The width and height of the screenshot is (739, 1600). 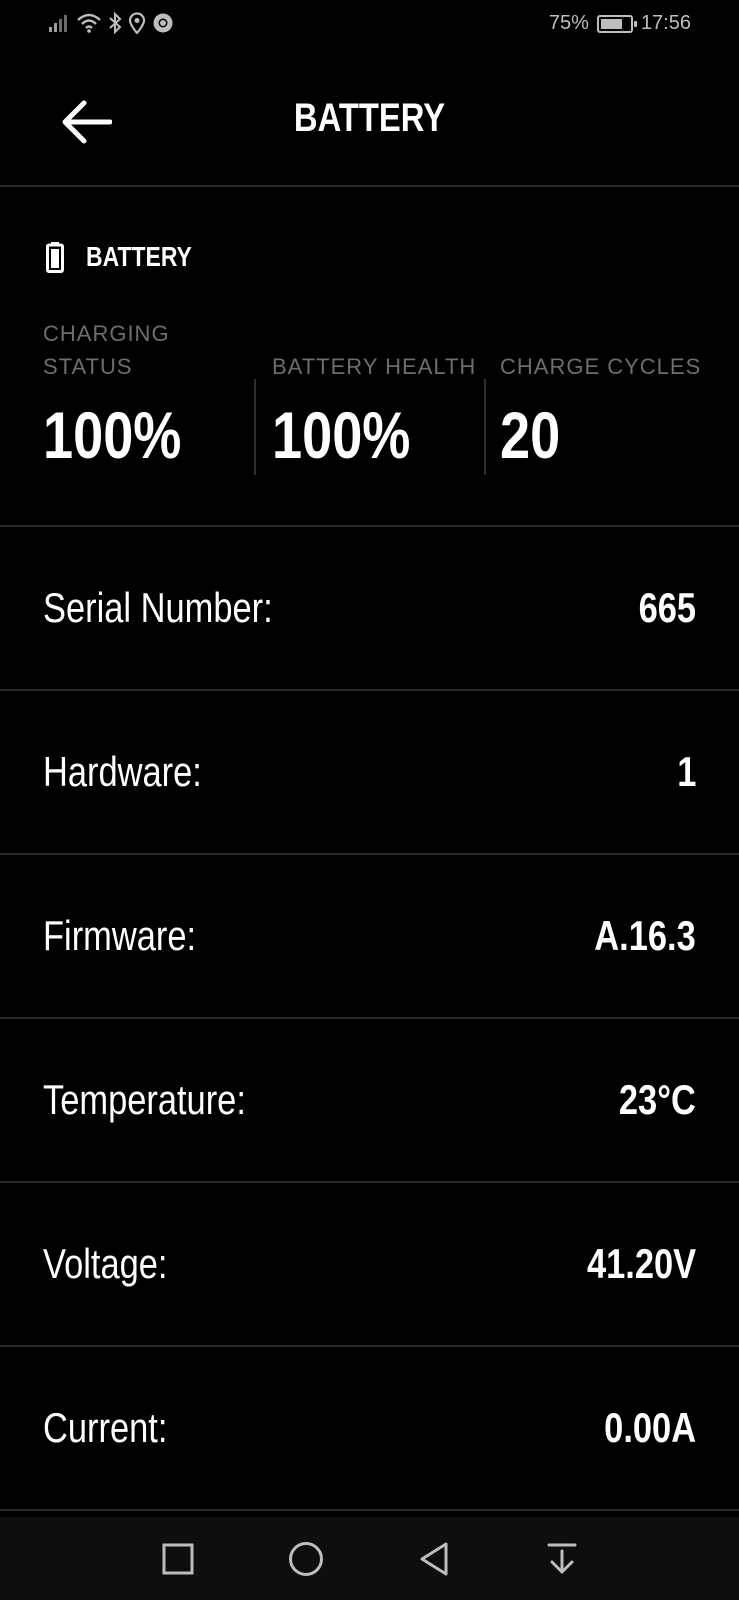 What do you see at coordinates (568, 23) in the screenshot?
I see `battery-percent: 75%` at bounding box center [568, 23].